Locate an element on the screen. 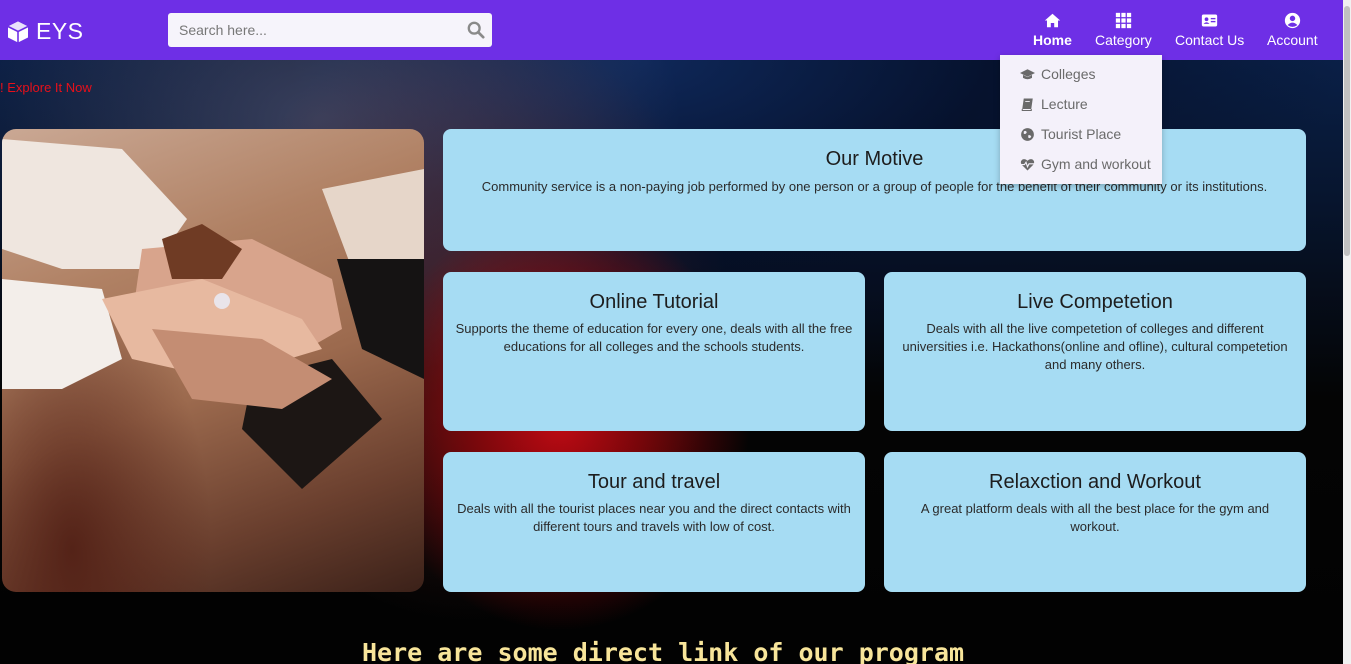 Image resolution: width=1351 pixels, height=664 pixels. graduation-cap-icon is located at coordinates (1027, 73).